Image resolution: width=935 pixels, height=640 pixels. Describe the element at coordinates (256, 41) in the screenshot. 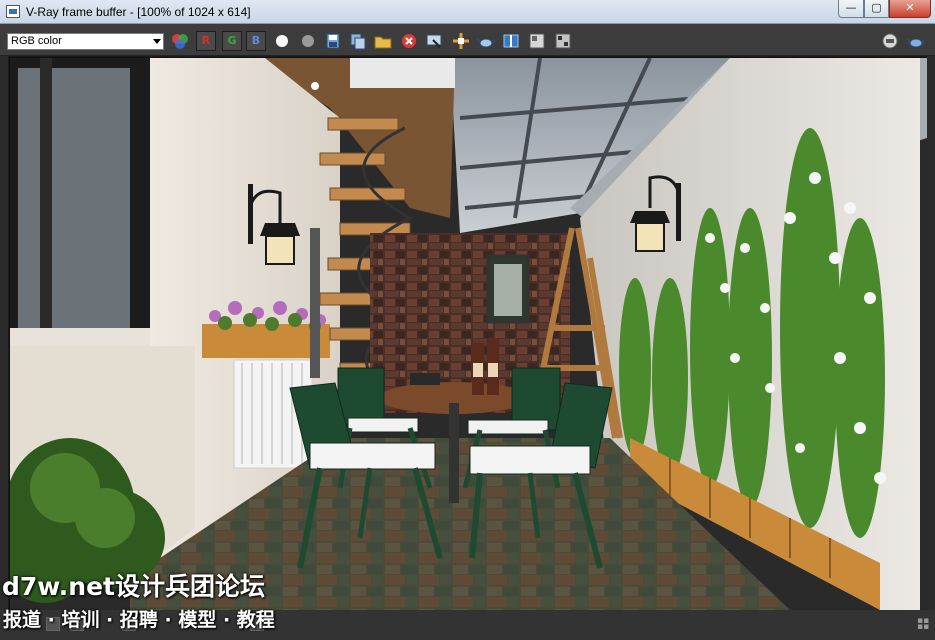

I see `blue-channel-button: B` at that location.